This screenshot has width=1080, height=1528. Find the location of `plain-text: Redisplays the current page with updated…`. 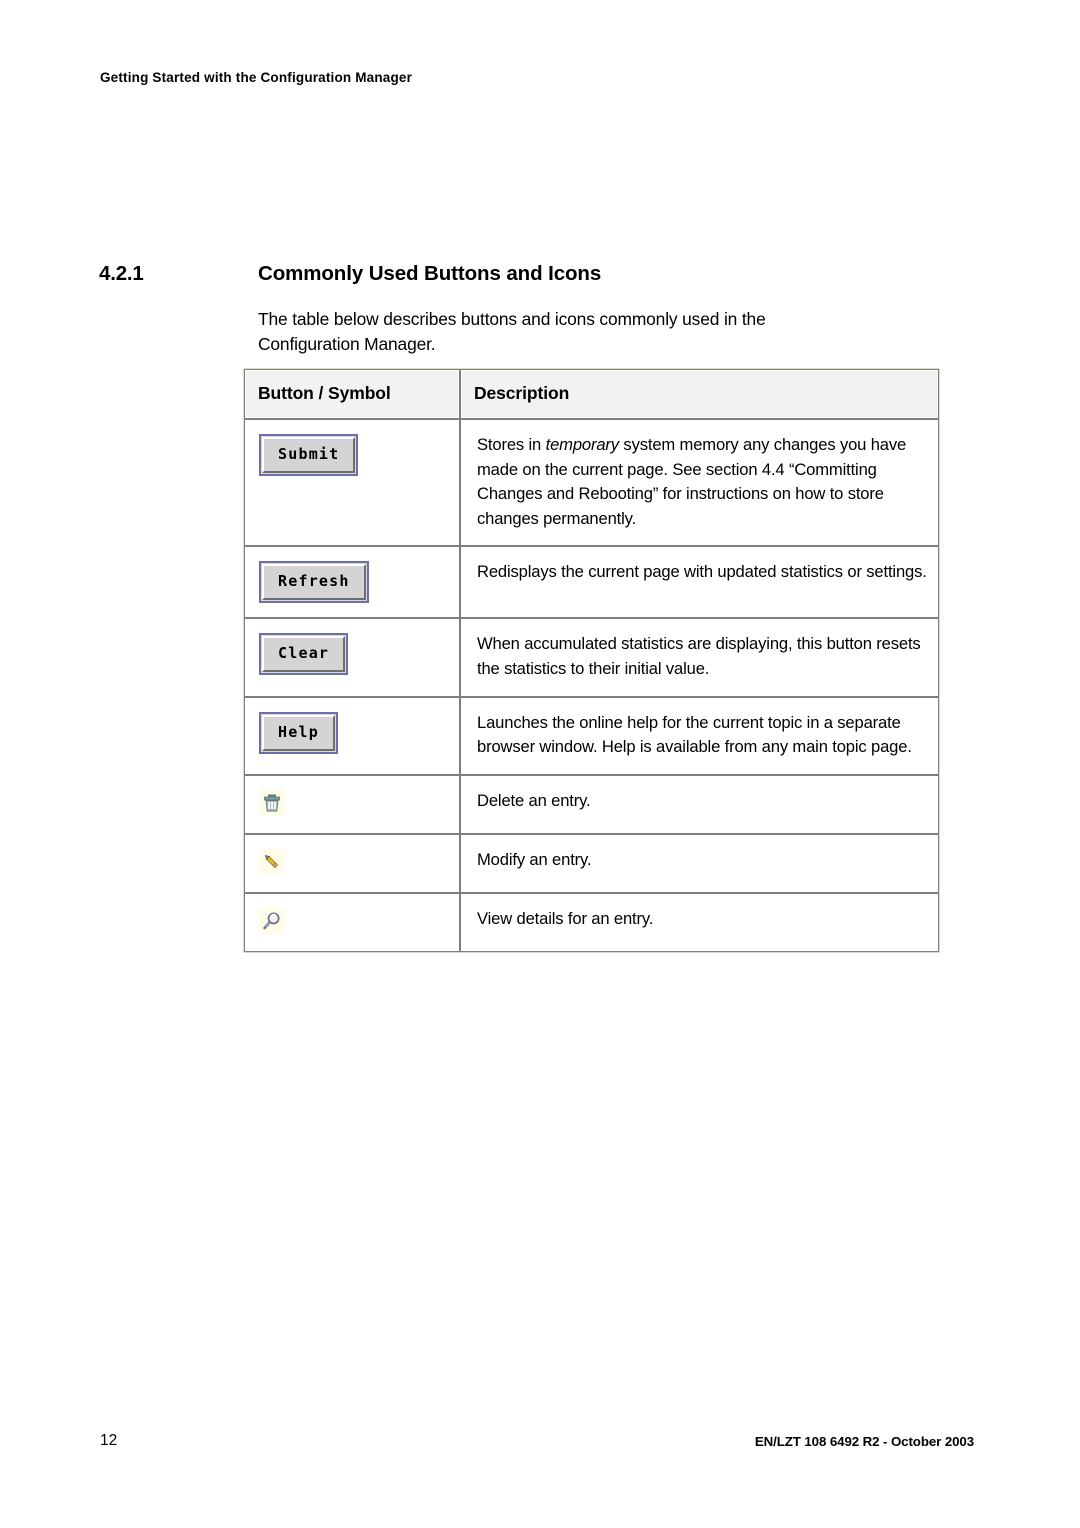

plain-text: Redisplays the current page with updated… is located at coordinates (702, 572).